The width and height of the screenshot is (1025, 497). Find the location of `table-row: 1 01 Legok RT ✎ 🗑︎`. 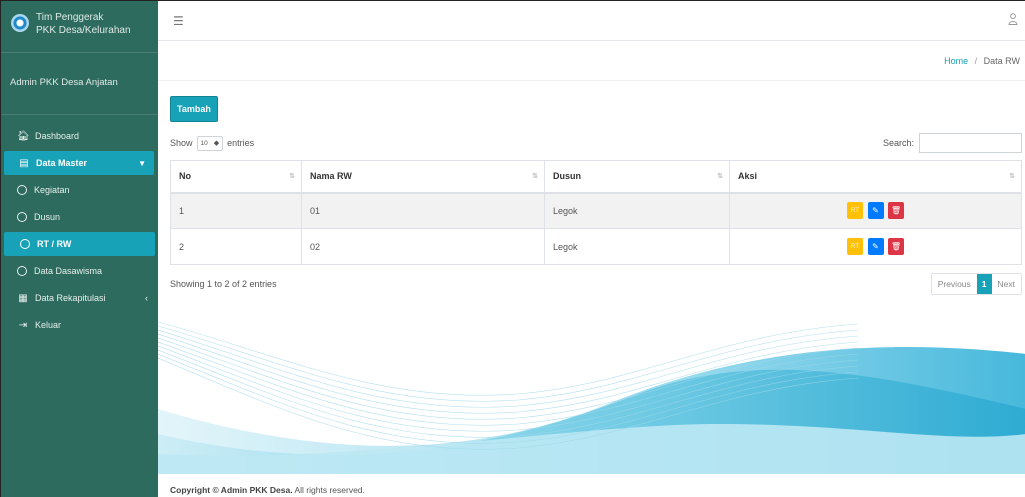

table-row: 1 01 Legok RT ✎ 🗑︎ is located at coordinates (596, 210).